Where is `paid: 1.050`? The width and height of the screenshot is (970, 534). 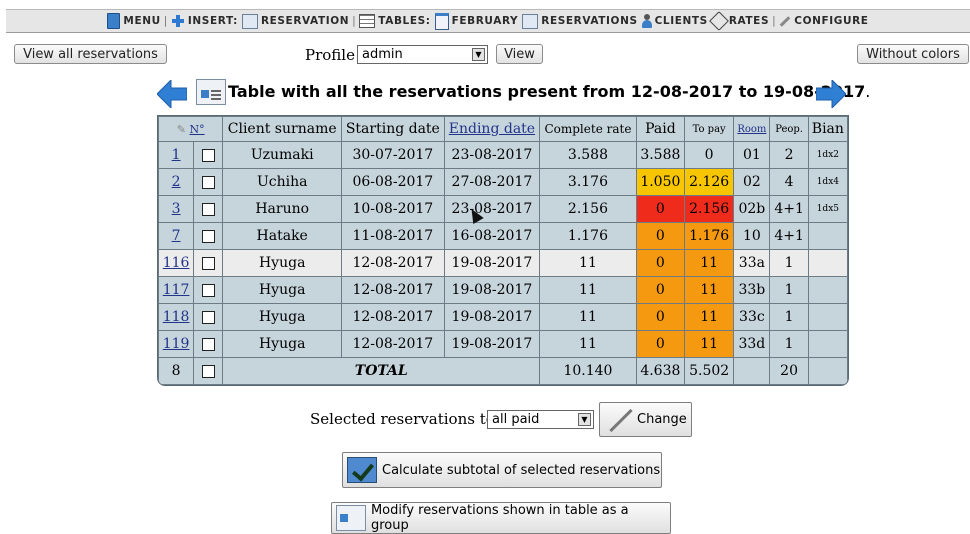
paid: 1.050 is located at coordinates (660, 182).